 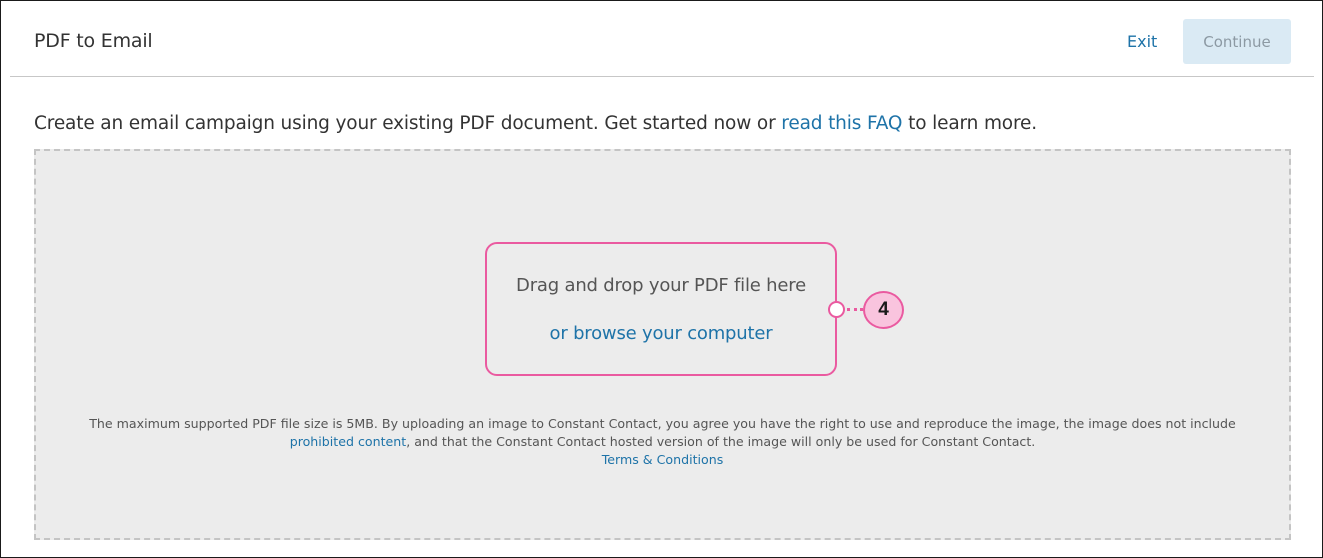 I want to click on drag-drop-text: Drag and drop your PDF file here, so click(x=661, y=285).